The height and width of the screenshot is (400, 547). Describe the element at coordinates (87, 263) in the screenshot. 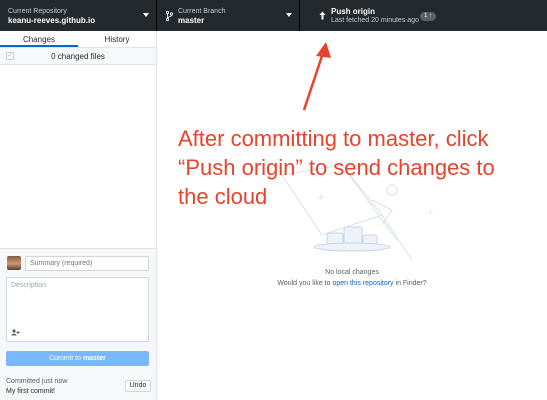

I see `summary-input` at that location.